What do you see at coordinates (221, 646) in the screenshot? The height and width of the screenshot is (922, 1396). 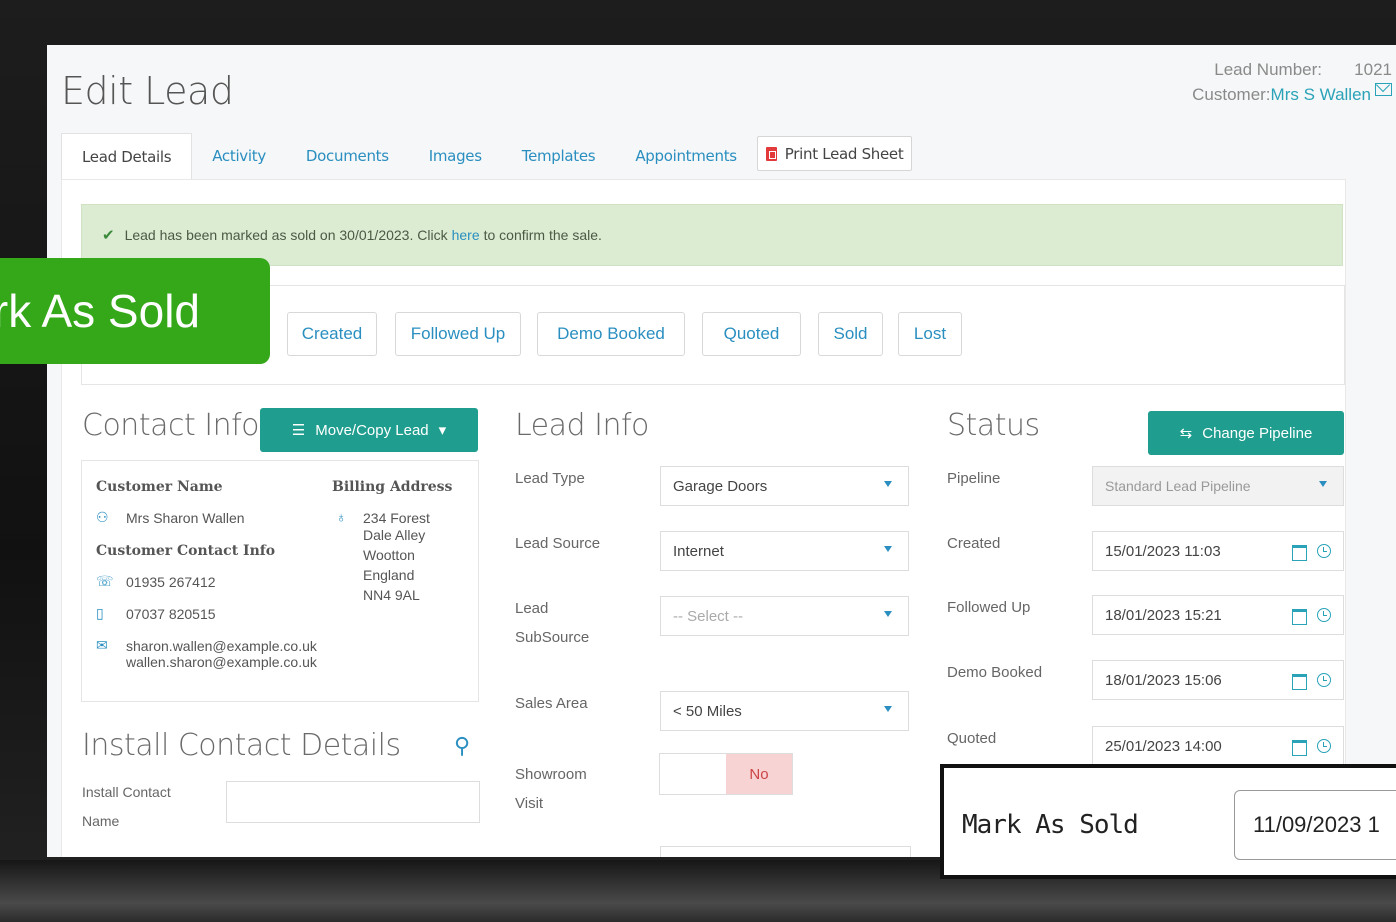 I see `email-primary: sharon.wallen@example.co.uk` at bounding box center [221, 646].